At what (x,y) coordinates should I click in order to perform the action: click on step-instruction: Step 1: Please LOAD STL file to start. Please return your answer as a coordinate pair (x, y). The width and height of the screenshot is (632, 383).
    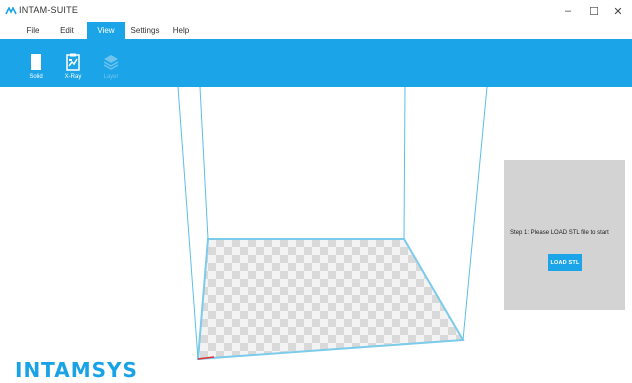
    Looking at the image, I should click on (559, 233).